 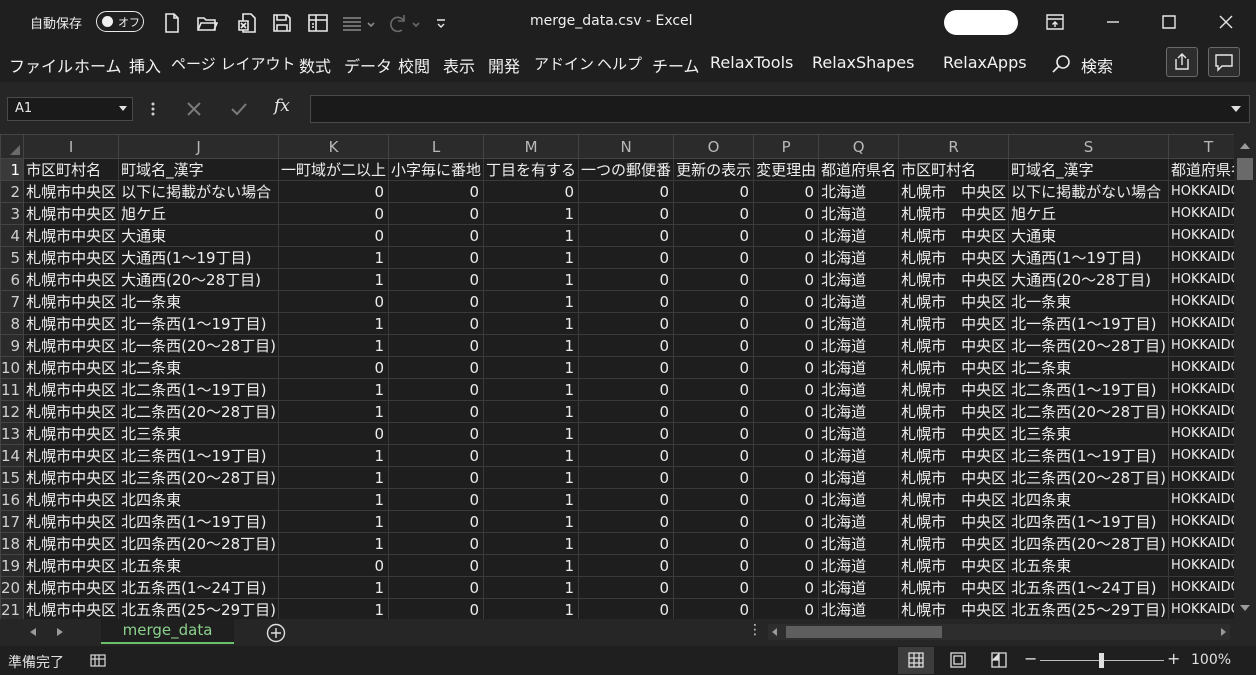 What do you see at coordinates (999, 632) in the screenshot?
I see `horizontal-scrollbar` at bounding box center [999, 632].